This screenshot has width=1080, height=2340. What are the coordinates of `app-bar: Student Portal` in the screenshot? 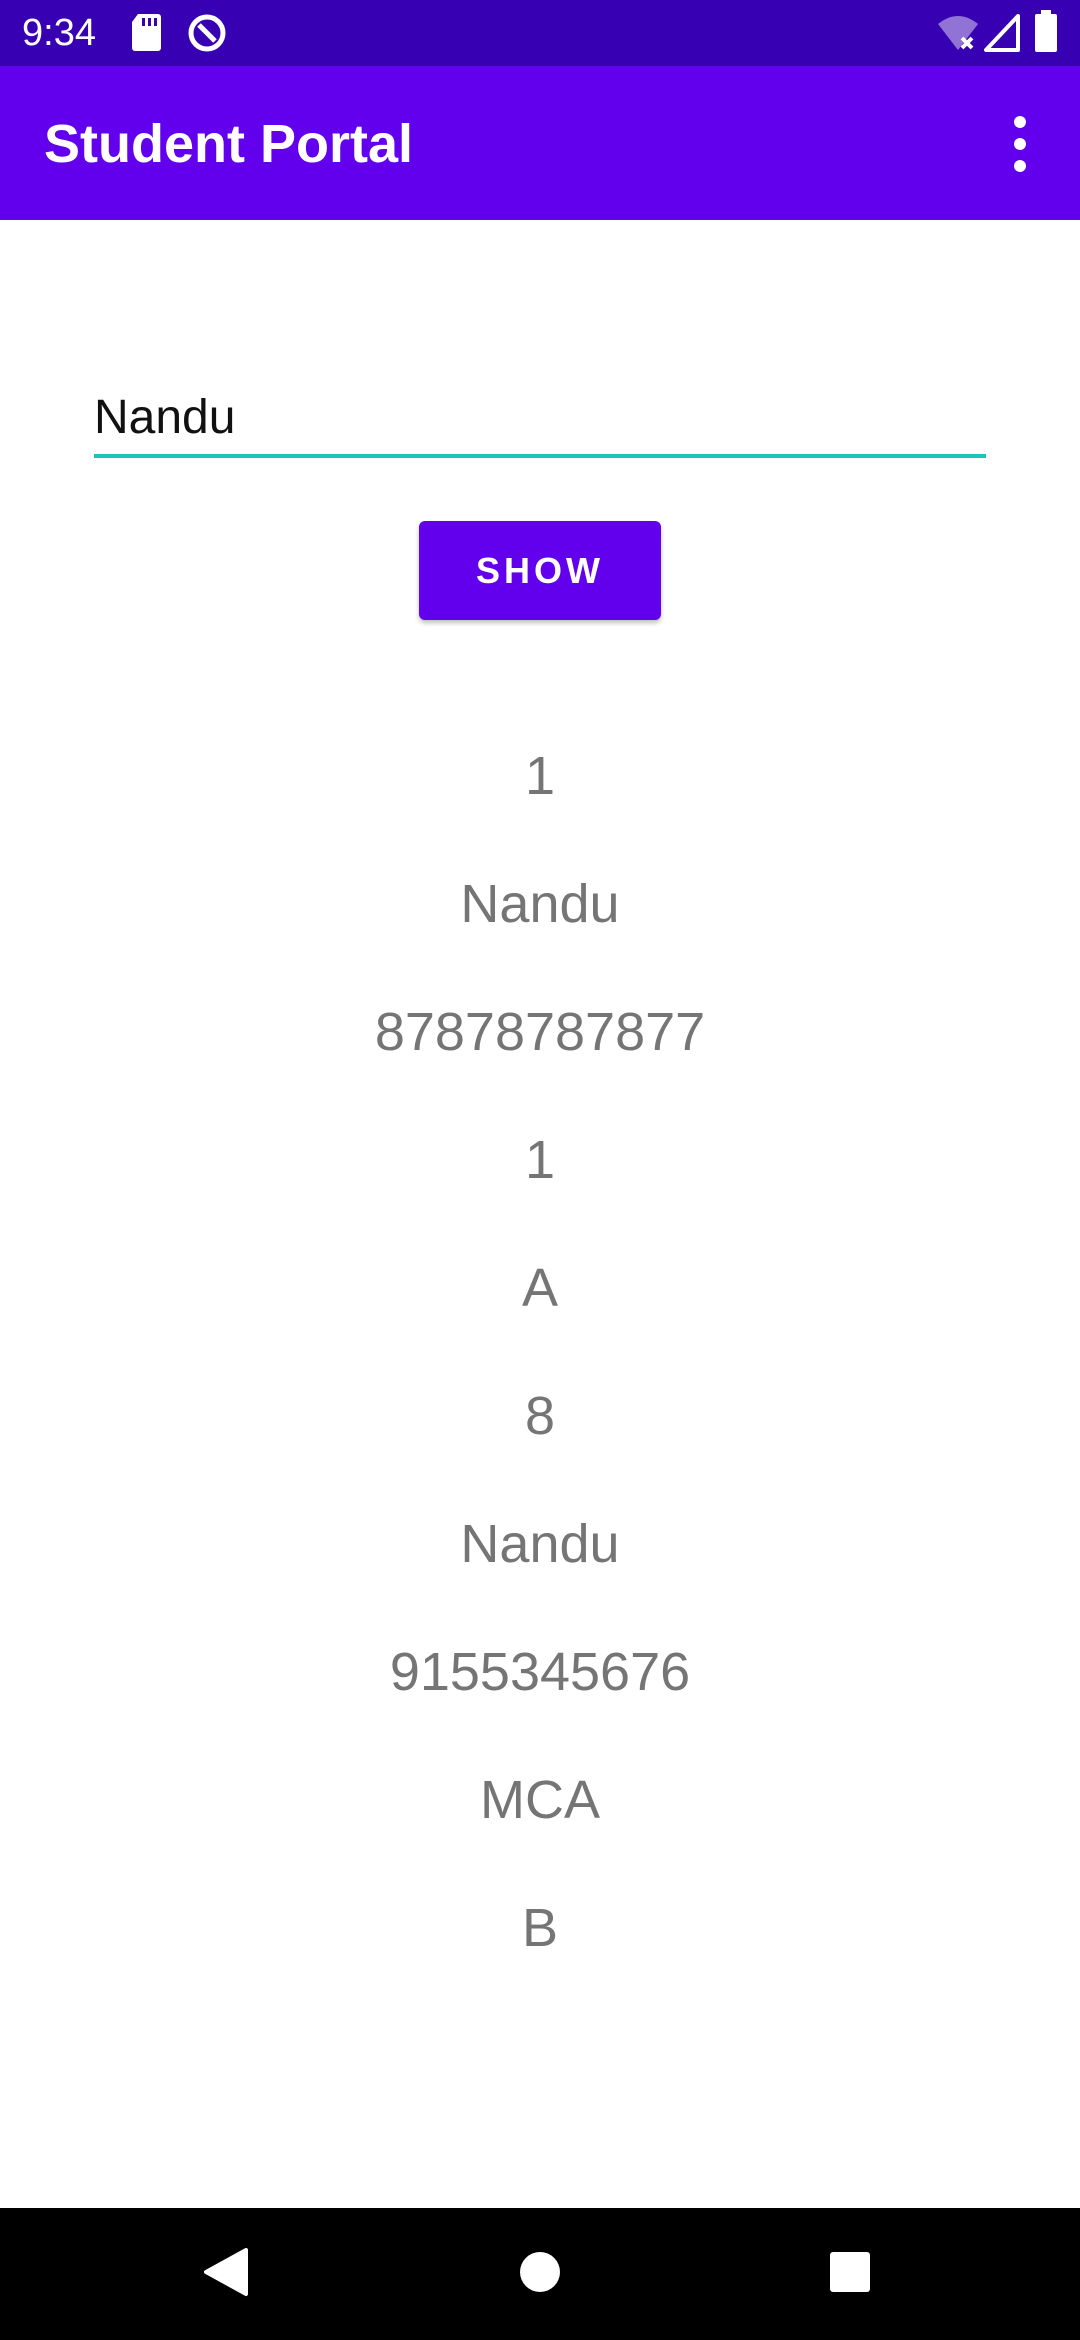 It's located at (540, 143).